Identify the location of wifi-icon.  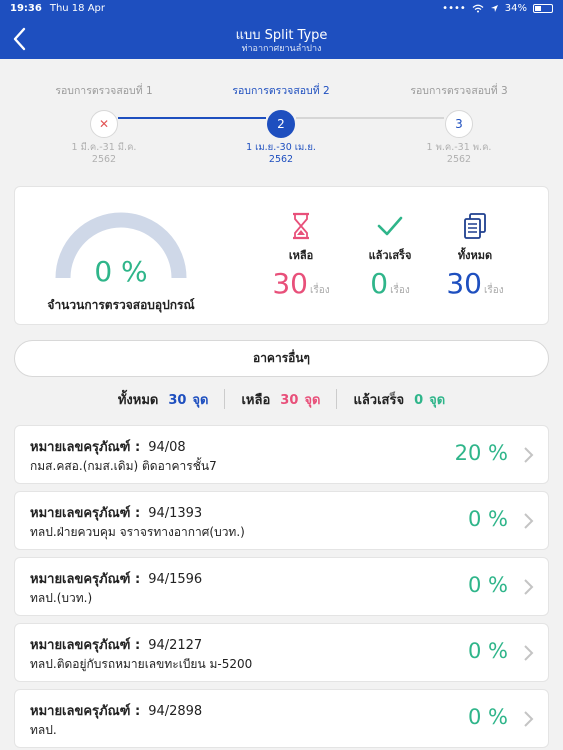
(478, 8).